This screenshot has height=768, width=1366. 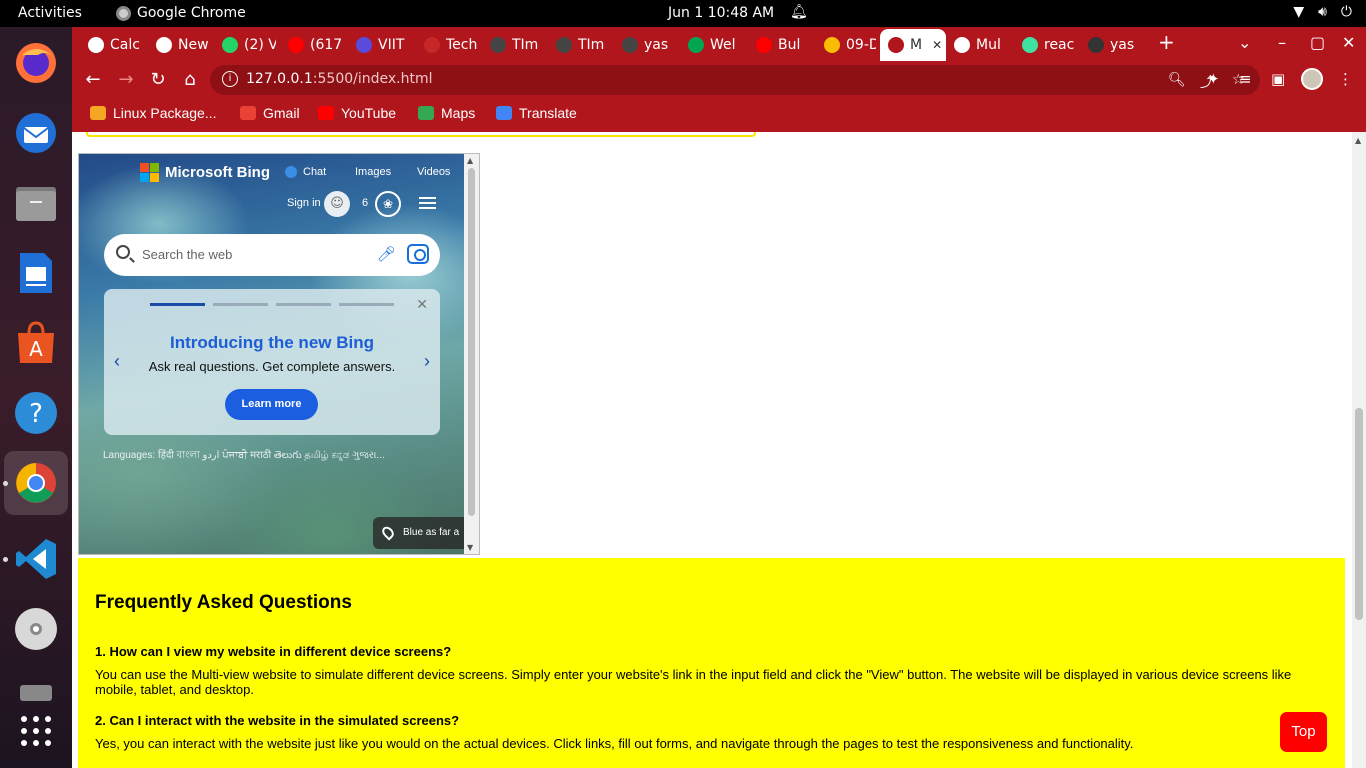 What do you see at coordinates (270, 113) in the screenshot?
I see `bookmark-item: Gmail` at bounding box center [270, 113].